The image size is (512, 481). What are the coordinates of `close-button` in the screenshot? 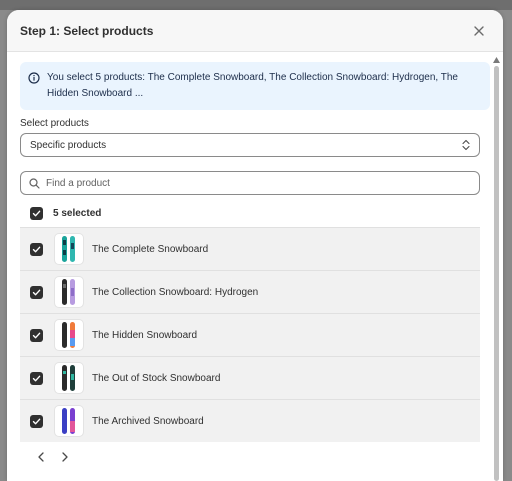 It's located at (479, 31).